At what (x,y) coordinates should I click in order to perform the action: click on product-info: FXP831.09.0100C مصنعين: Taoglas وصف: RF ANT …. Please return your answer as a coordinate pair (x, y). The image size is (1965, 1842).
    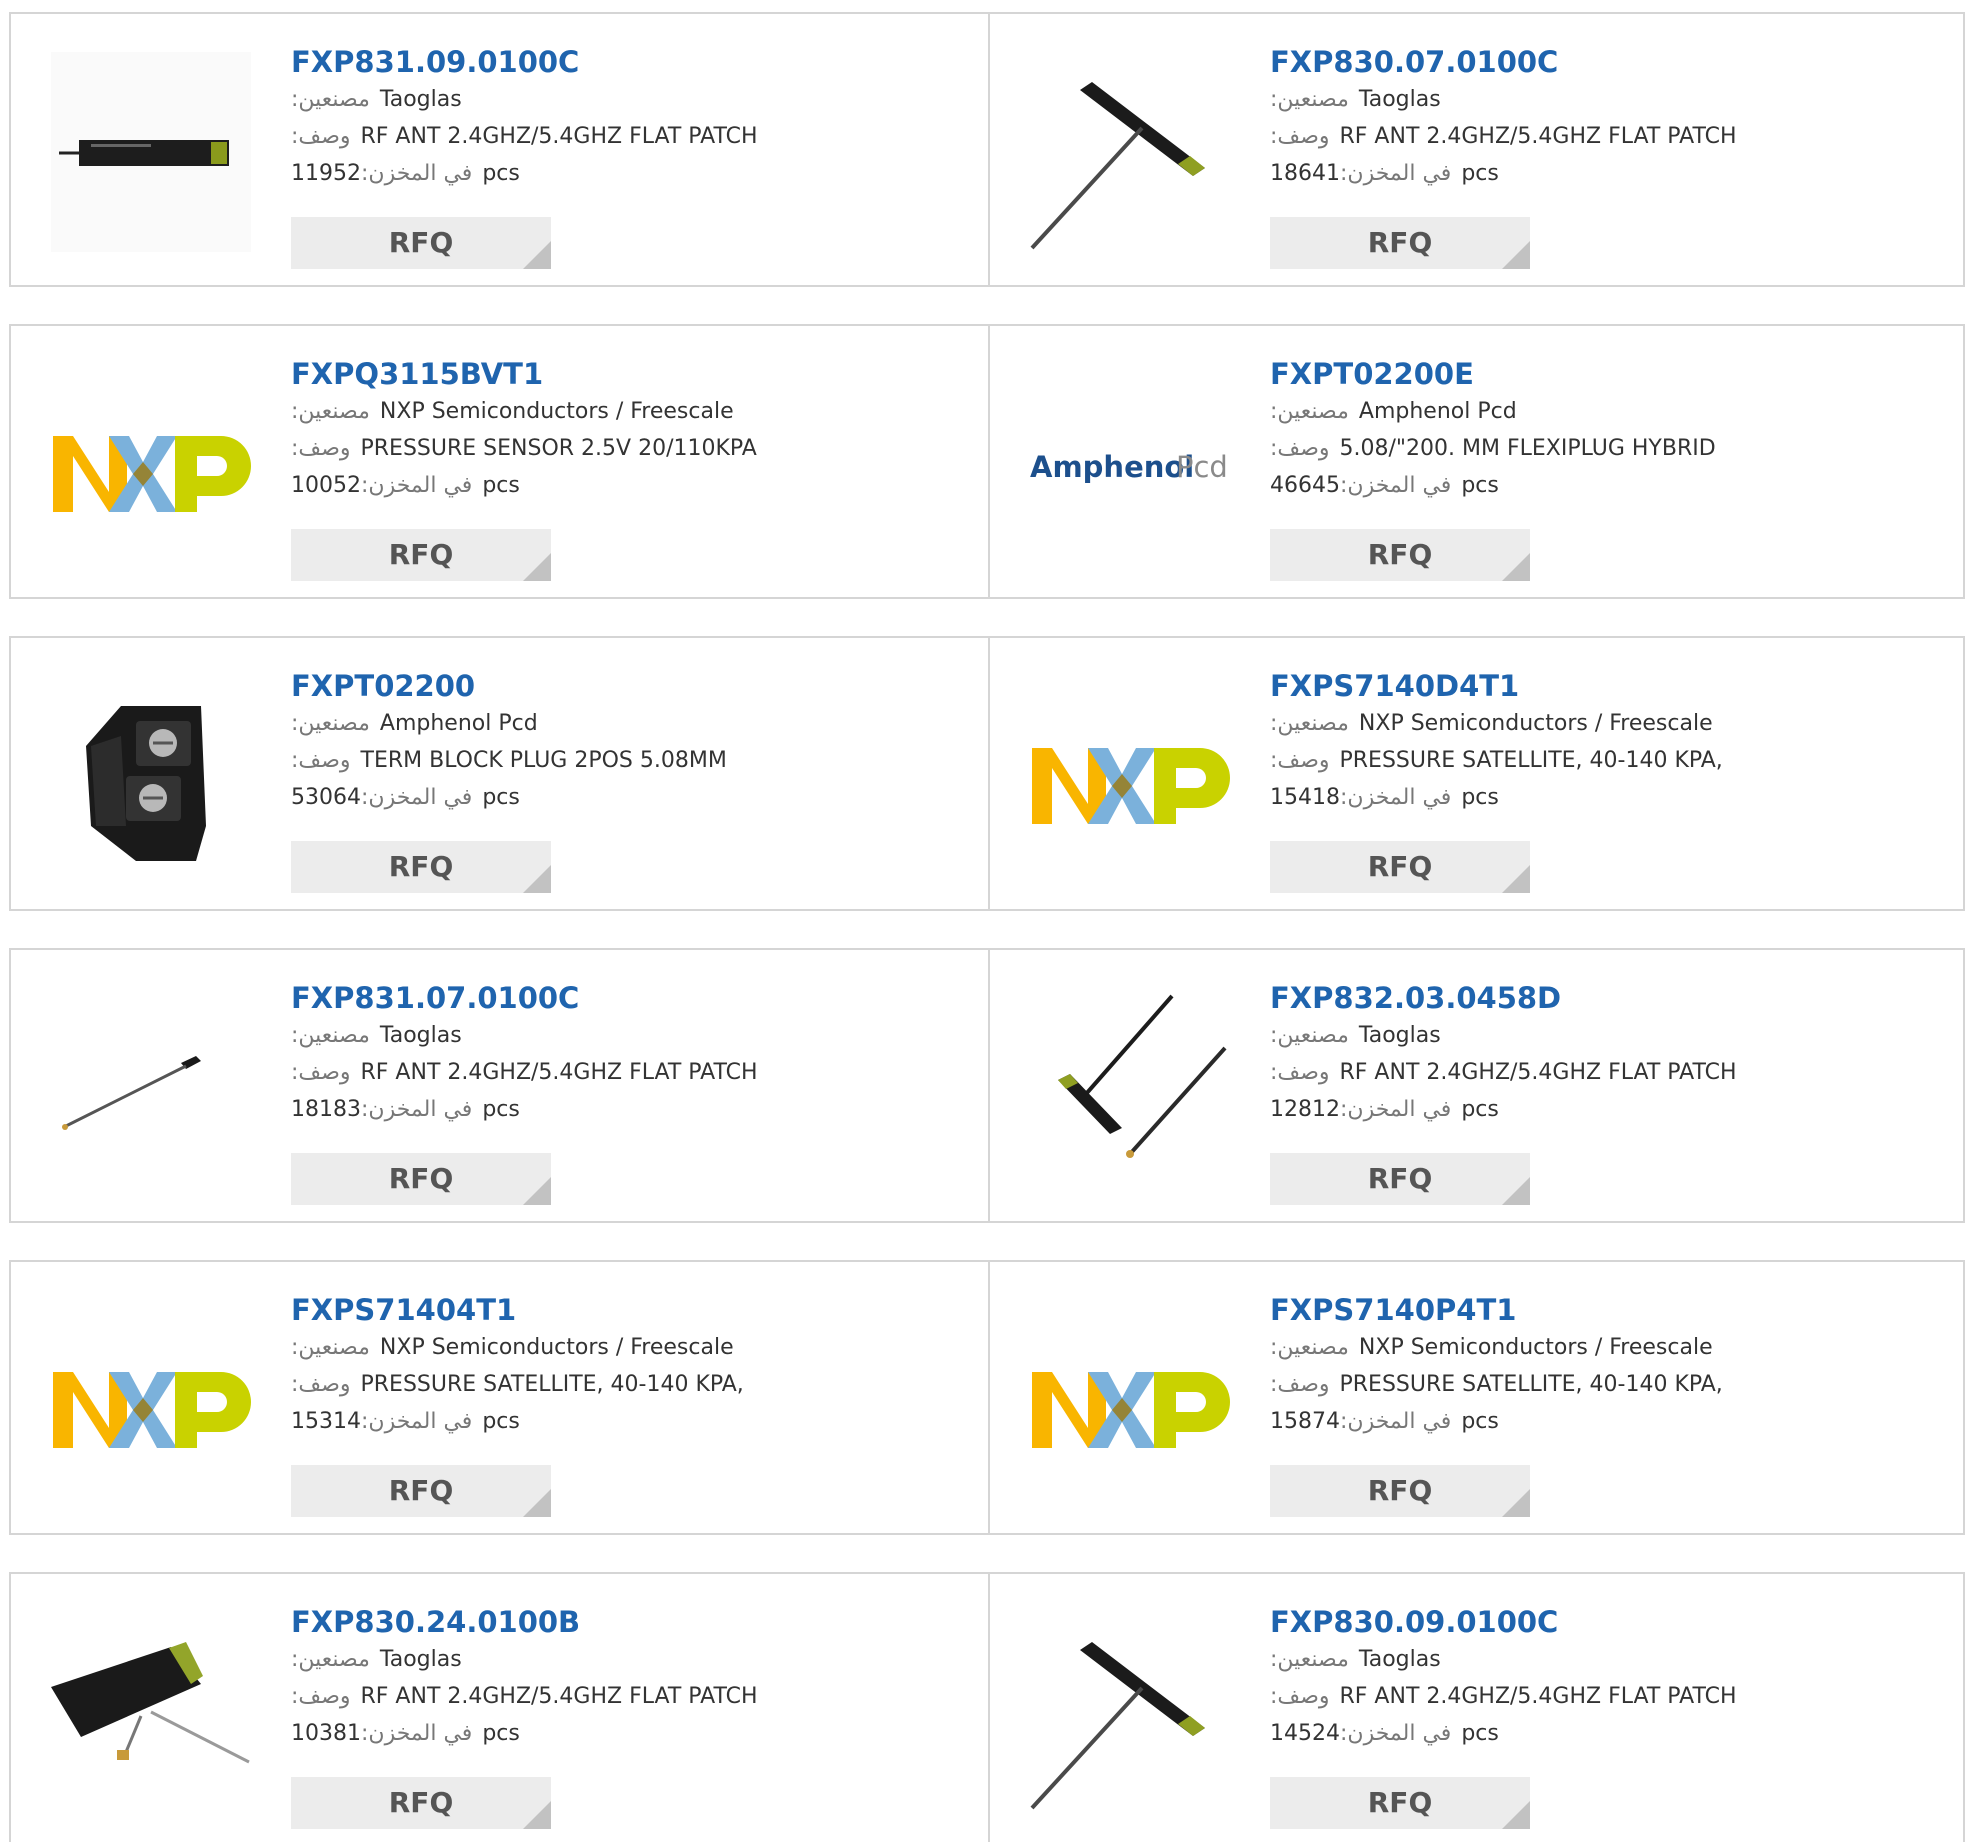
    Looking at the image, I should click on (621, 117).